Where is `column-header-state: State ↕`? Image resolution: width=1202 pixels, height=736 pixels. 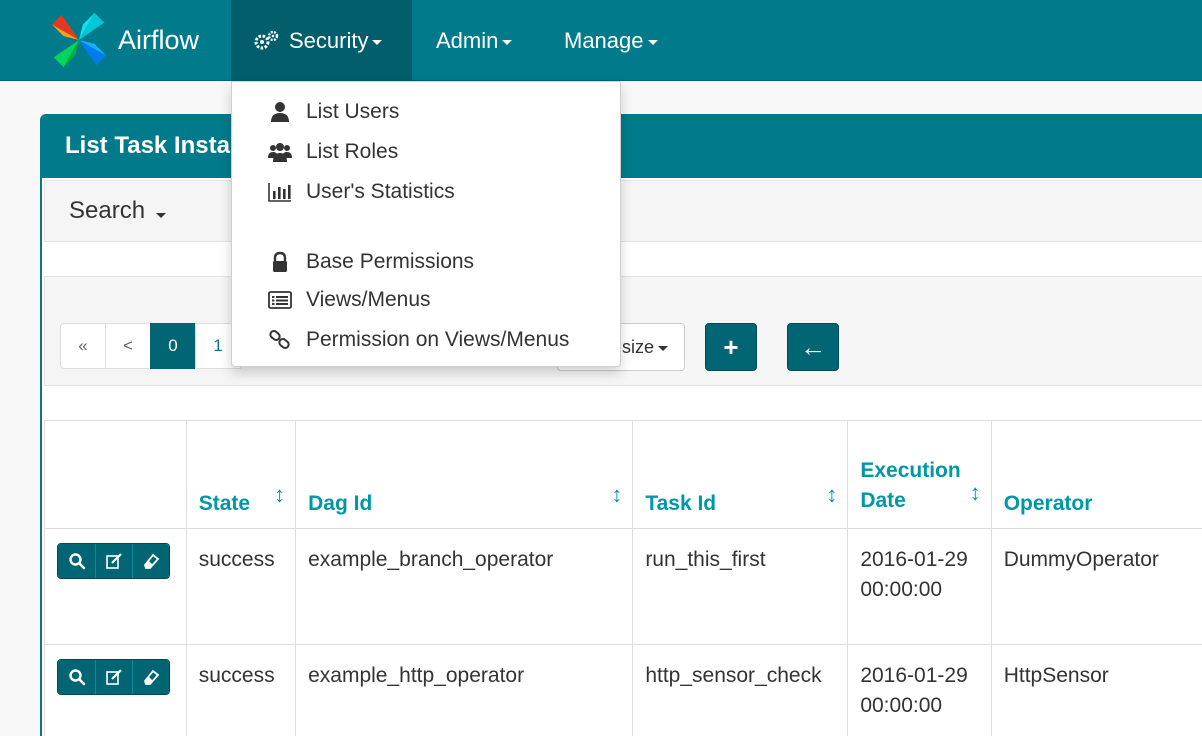 column-header-state: State ↕ is located at coordinates (241, 474).